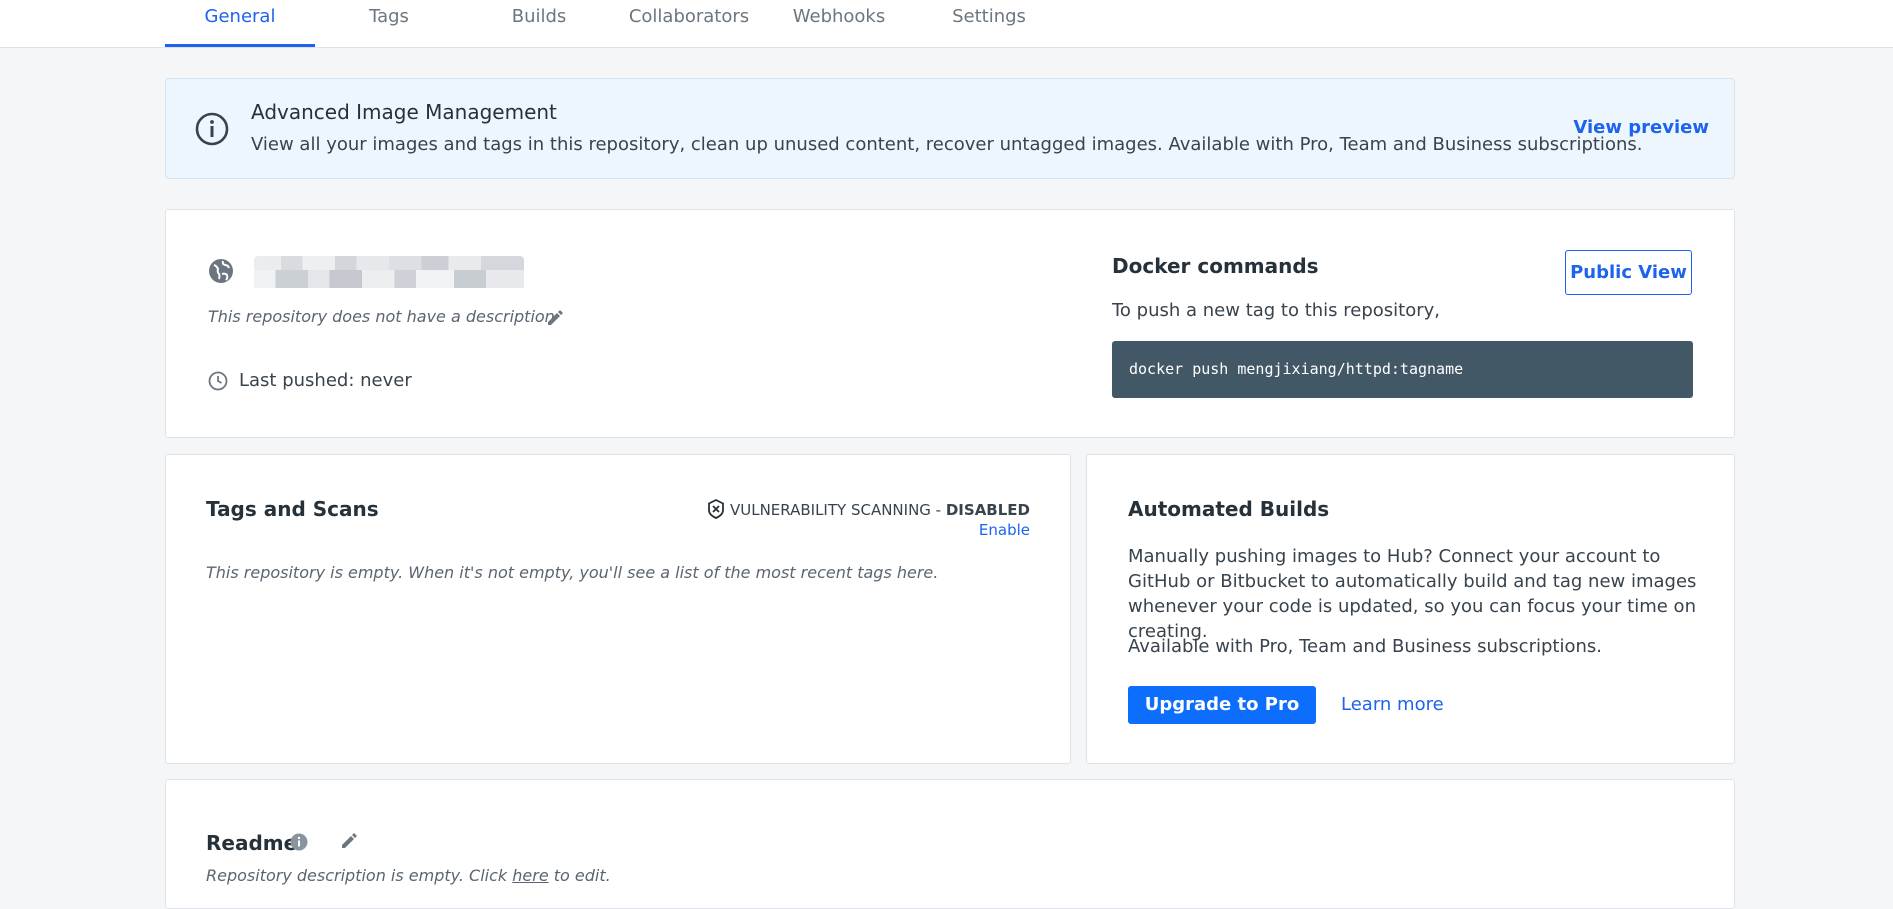 The height and width of the screenshot is (909, 1893). I want to click on upgrade-to-pro-button: Upgrade to Pro, so click(1222, 705).